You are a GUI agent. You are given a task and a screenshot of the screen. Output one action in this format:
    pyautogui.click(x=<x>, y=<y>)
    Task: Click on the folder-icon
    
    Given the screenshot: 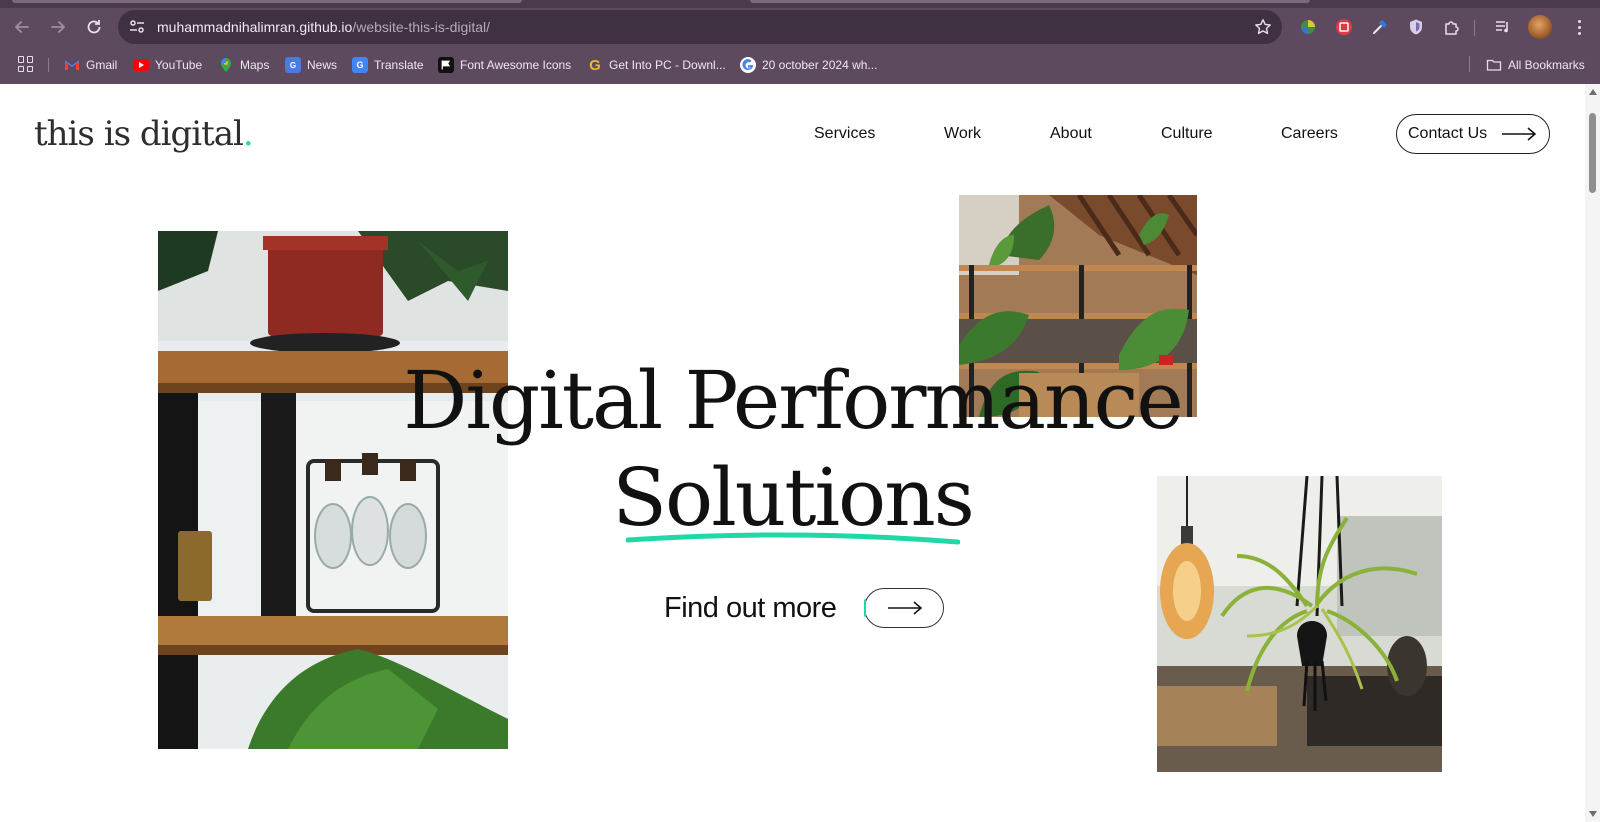 What is the action you would take?
    pyautogui.click(x=1494, y=65)
    